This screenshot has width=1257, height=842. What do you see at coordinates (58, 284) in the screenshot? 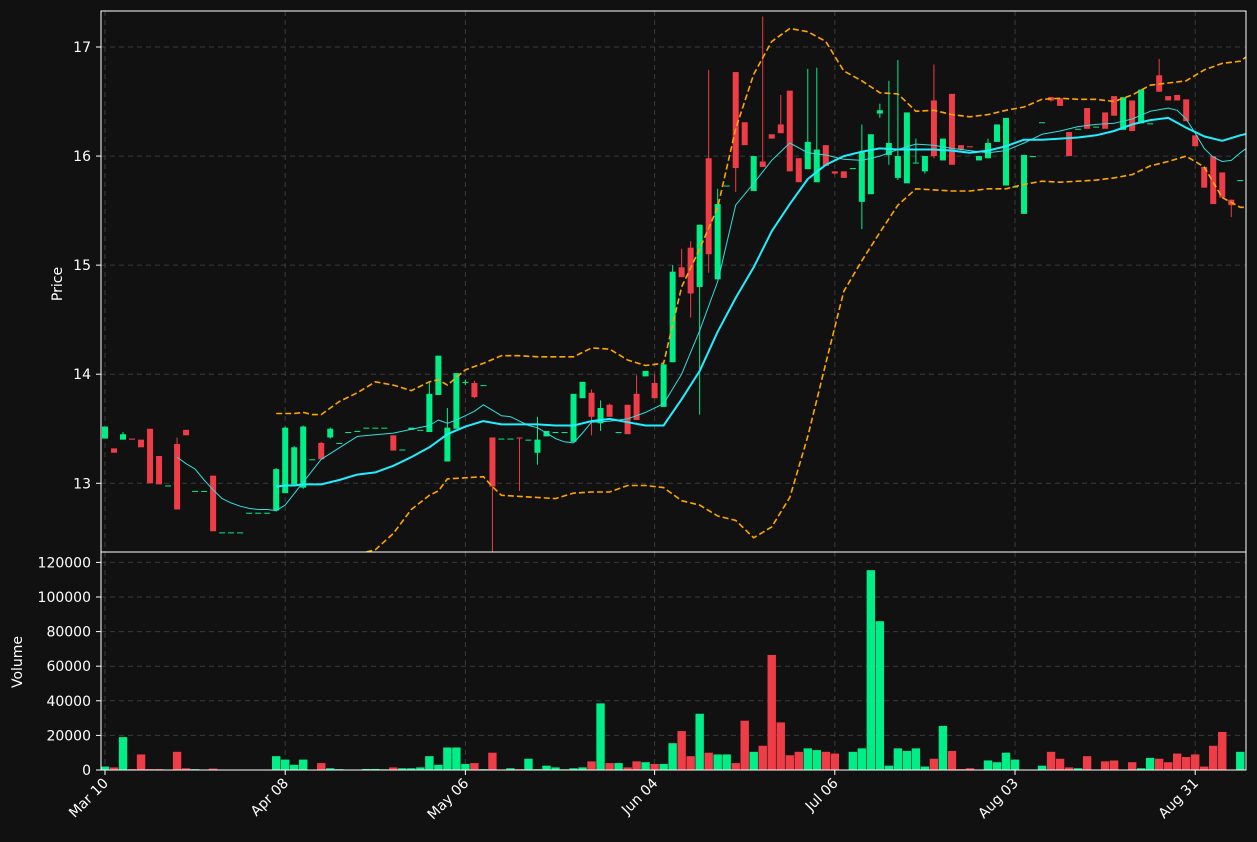
I see `price-axis-label: Price` at bounding box center [58, 284].